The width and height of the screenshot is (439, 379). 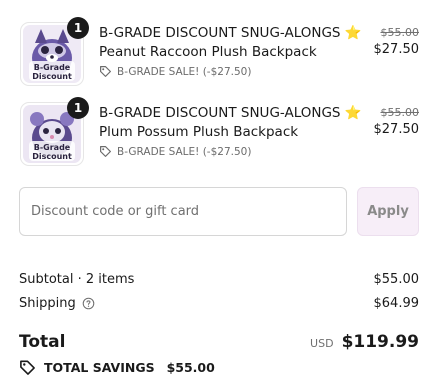 I want to click on help-circle-icon, so click(x=88, y=303).